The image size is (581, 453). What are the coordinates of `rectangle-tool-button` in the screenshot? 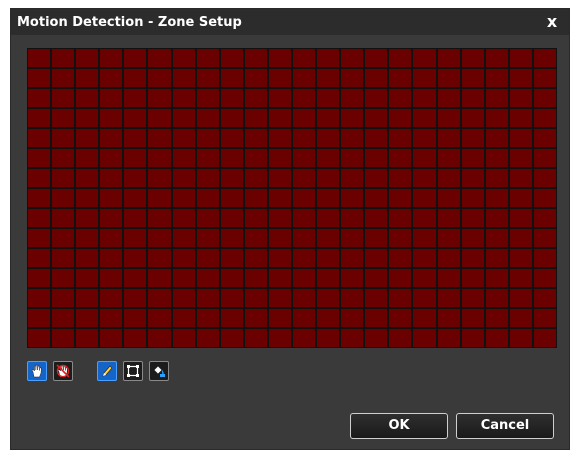 It's located at (133, 371).